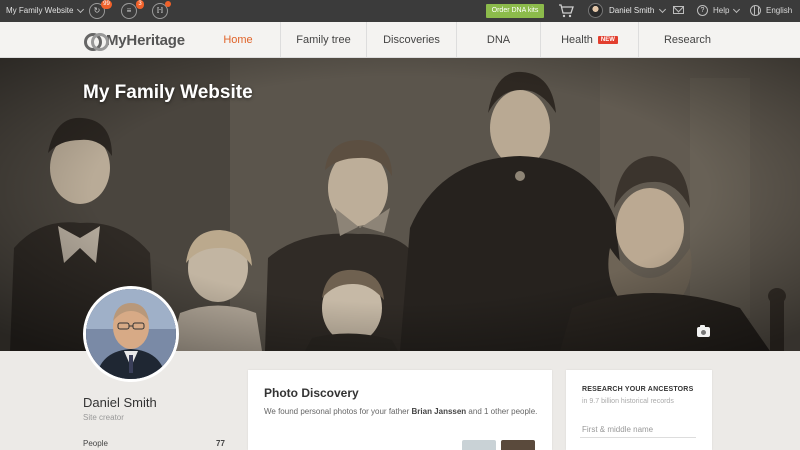 The image size is (800, 450). I want to click on nav-item-label: DNA, so click(498, 40).